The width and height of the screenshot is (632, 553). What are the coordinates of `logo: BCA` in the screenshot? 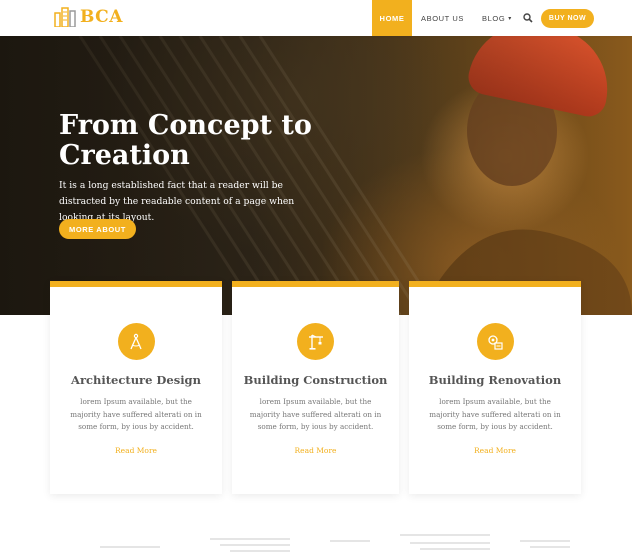 It's located at (88, 17).